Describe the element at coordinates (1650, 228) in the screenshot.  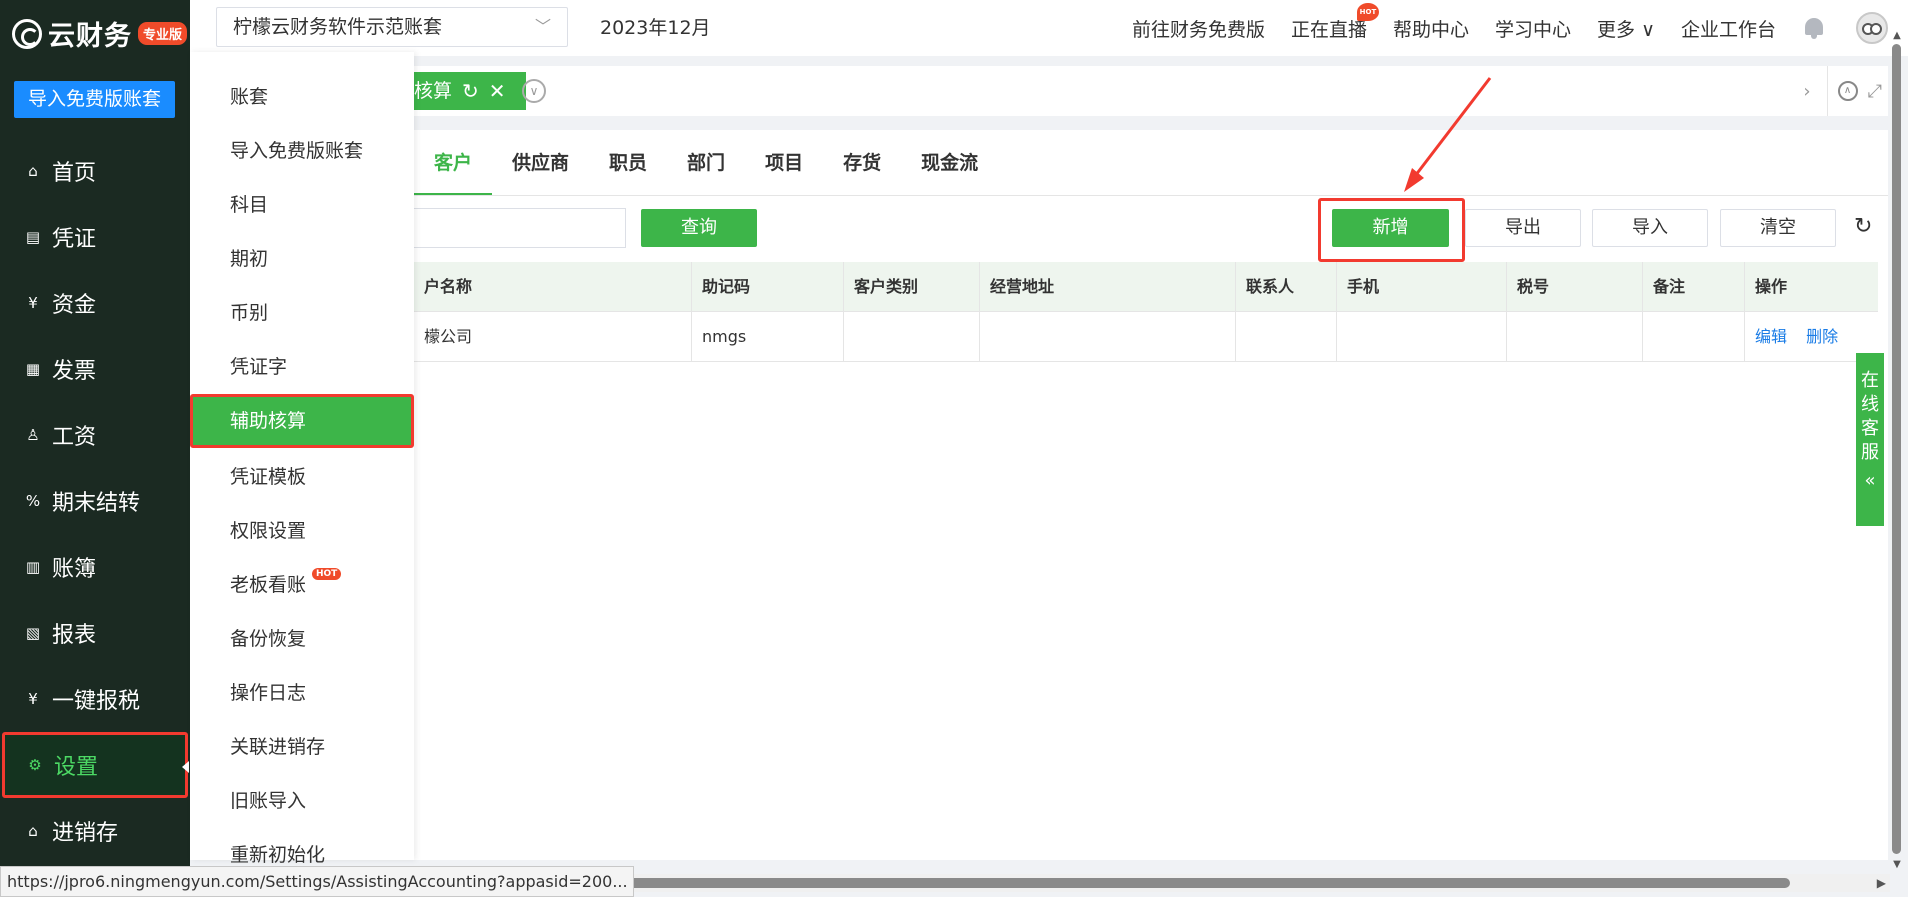
I see `import-button: 导入` at that location.